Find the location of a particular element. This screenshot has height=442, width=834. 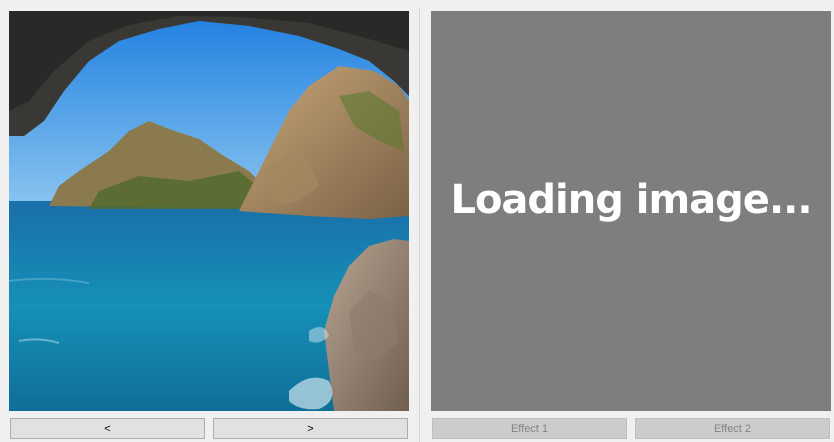

next-image-button: > is located at coordinates (310, 428).